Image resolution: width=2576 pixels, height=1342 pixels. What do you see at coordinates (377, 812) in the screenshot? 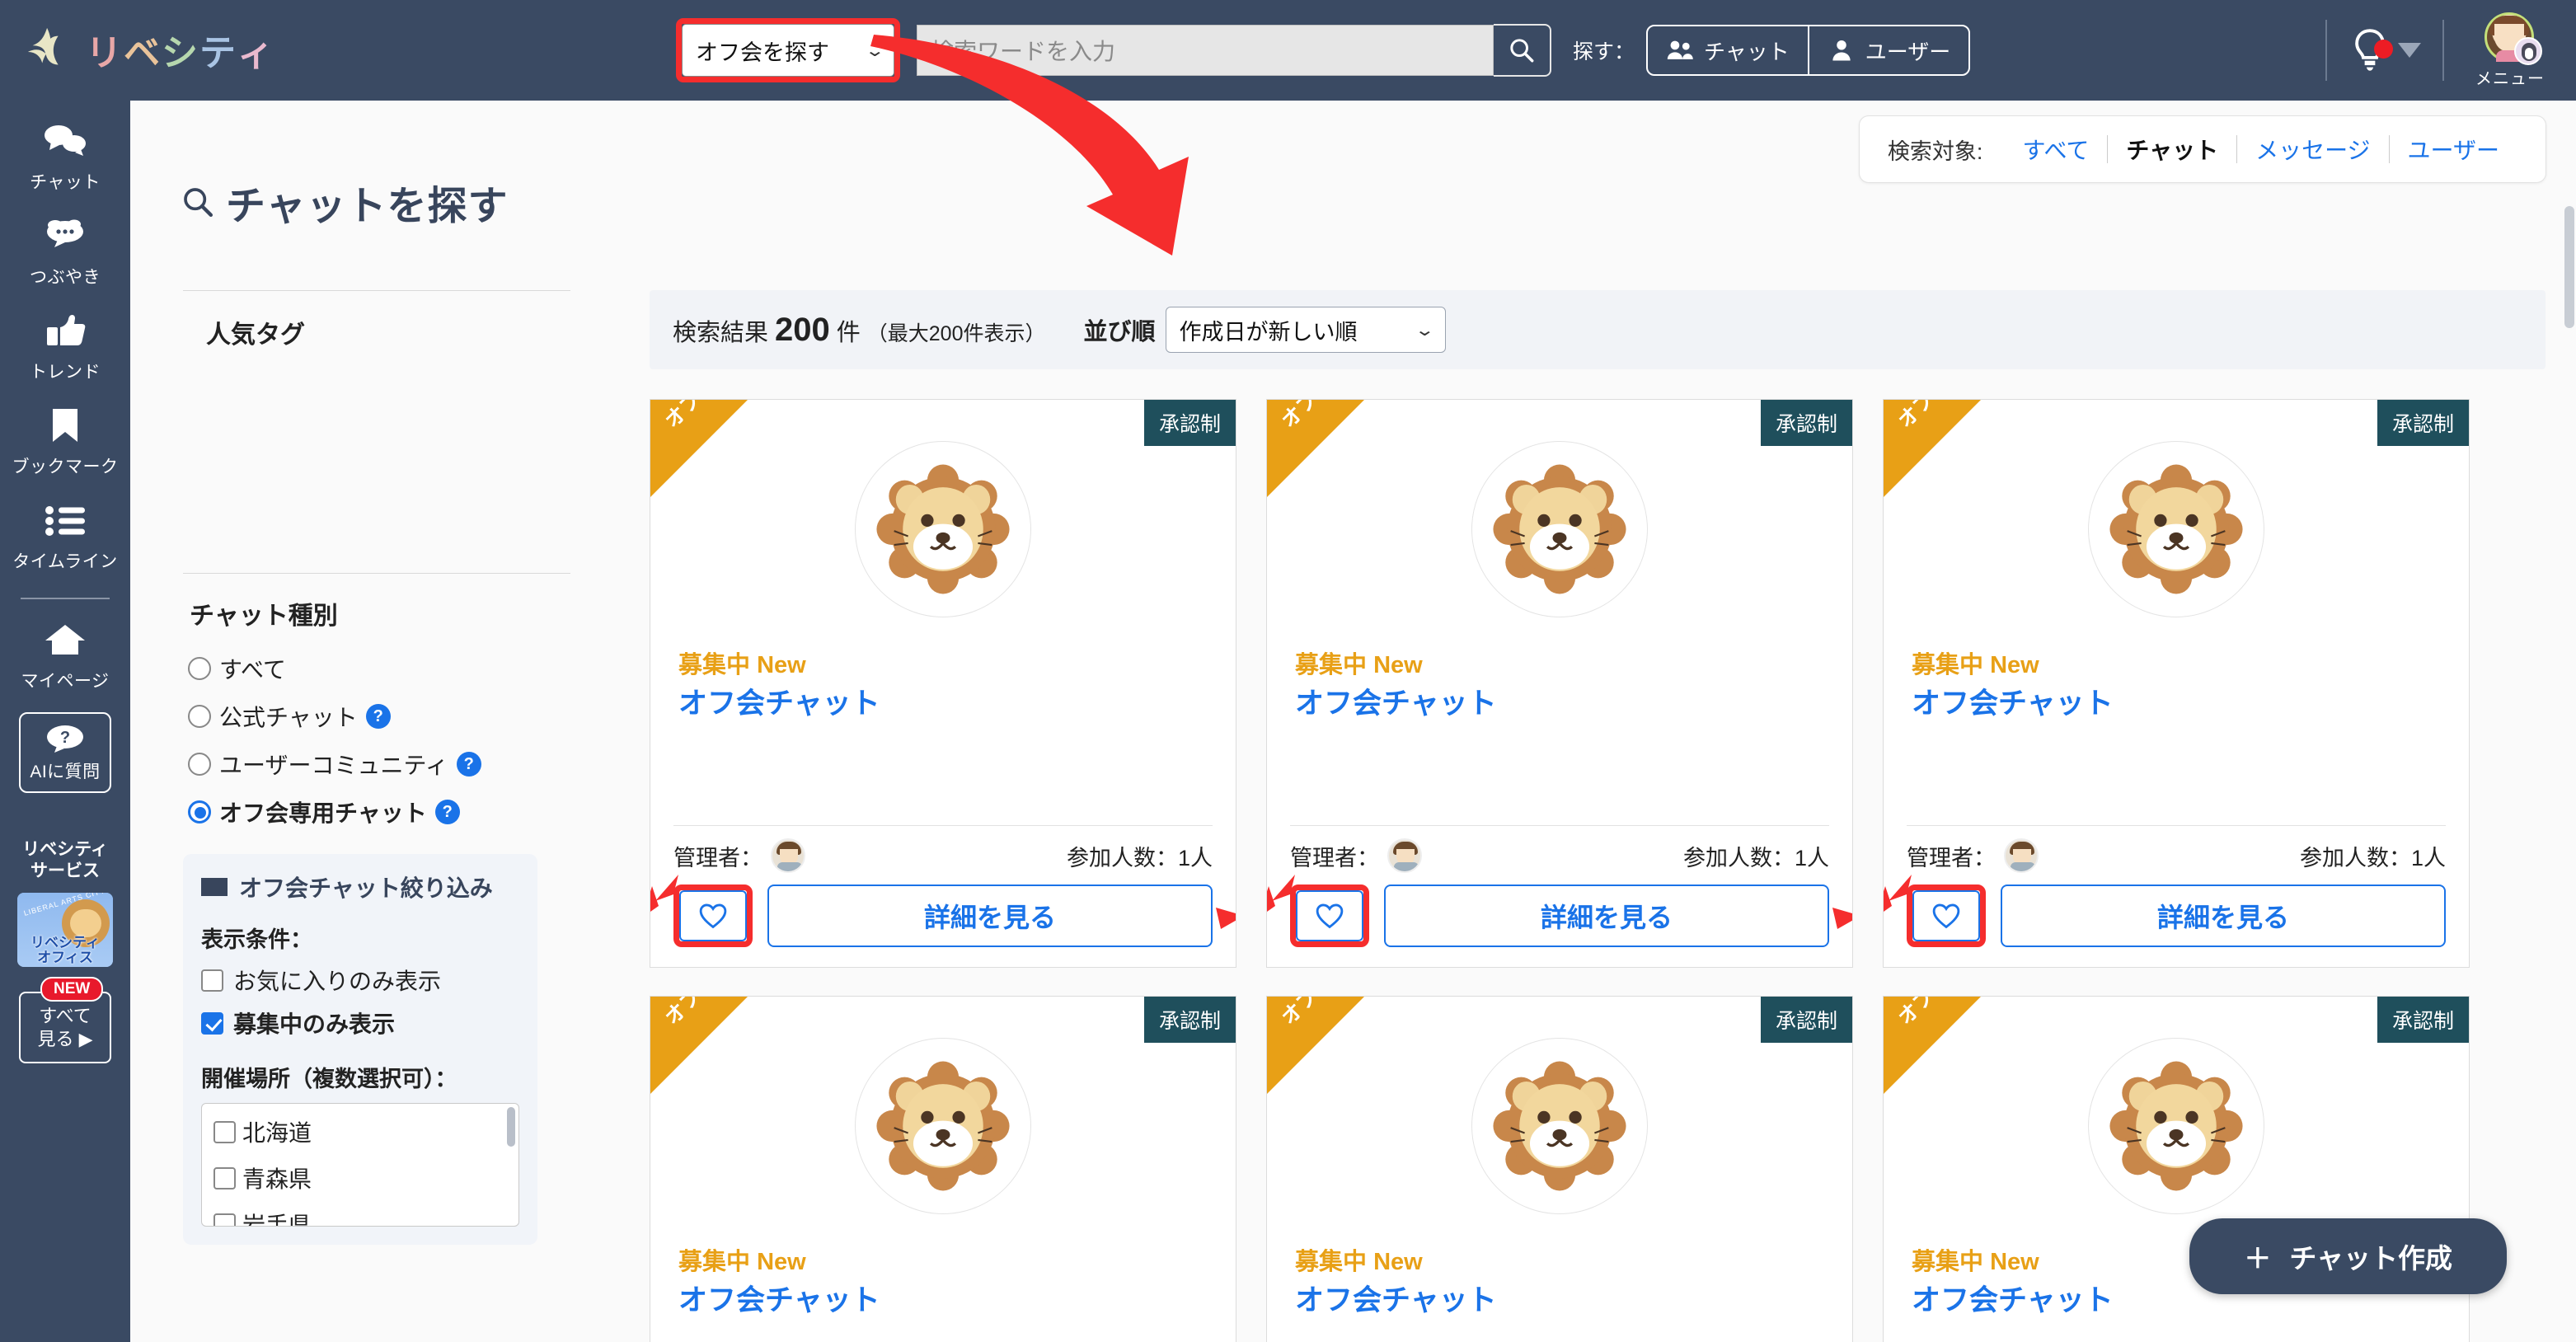
I see `chat-type-option-offkai: オフ会専用チャット ?` at bounding box center [377, 812].